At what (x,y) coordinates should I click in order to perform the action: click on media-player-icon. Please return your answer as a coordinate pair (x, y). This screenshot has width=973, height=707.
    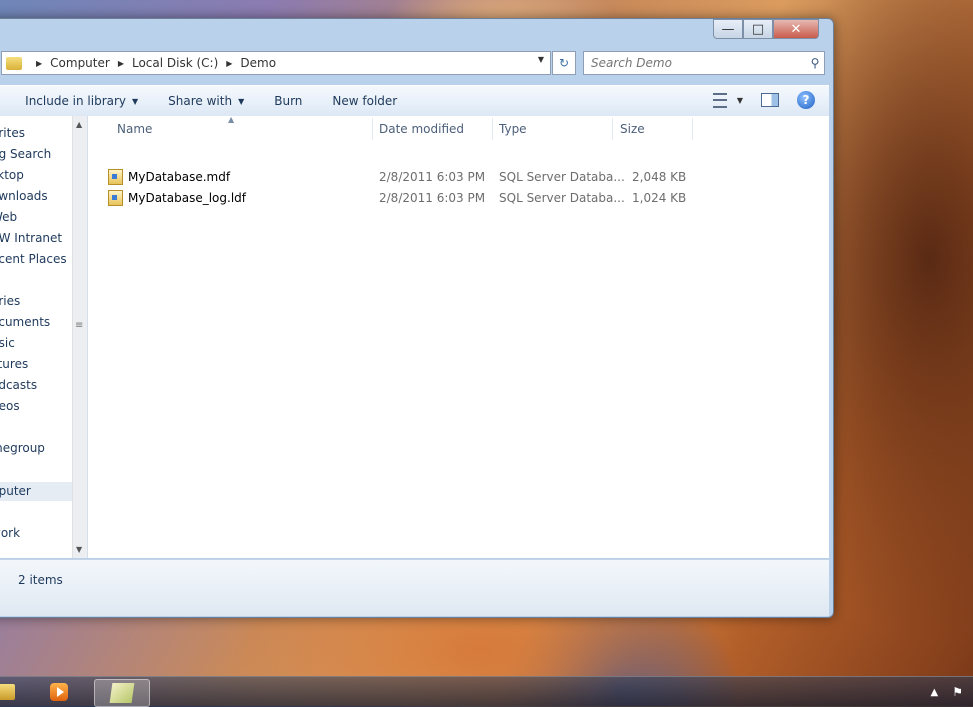
    Looking at the image, I should click on (59, 692).